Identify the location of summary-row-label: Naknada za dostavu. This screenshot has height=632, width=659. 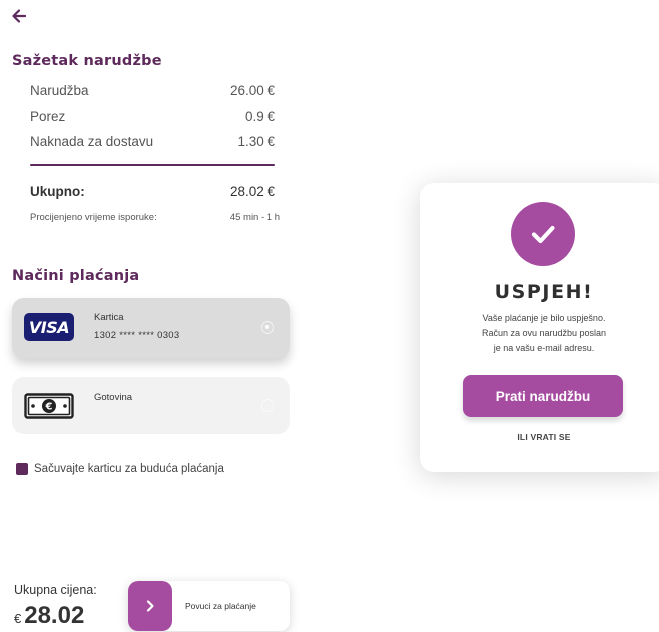
(92, 141).